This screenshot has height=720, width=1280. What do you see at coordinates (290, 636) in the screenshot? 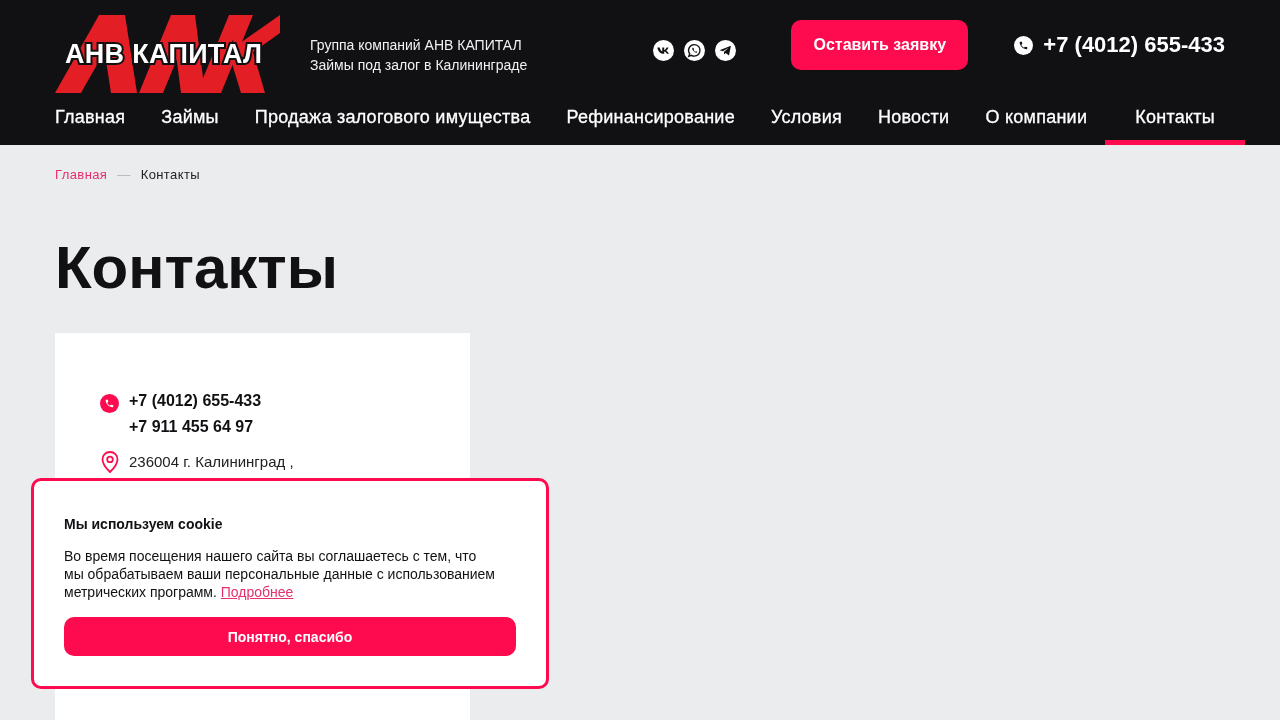
I see `accept-button: Понятно, спасибо` at bounding box center [290, 636].